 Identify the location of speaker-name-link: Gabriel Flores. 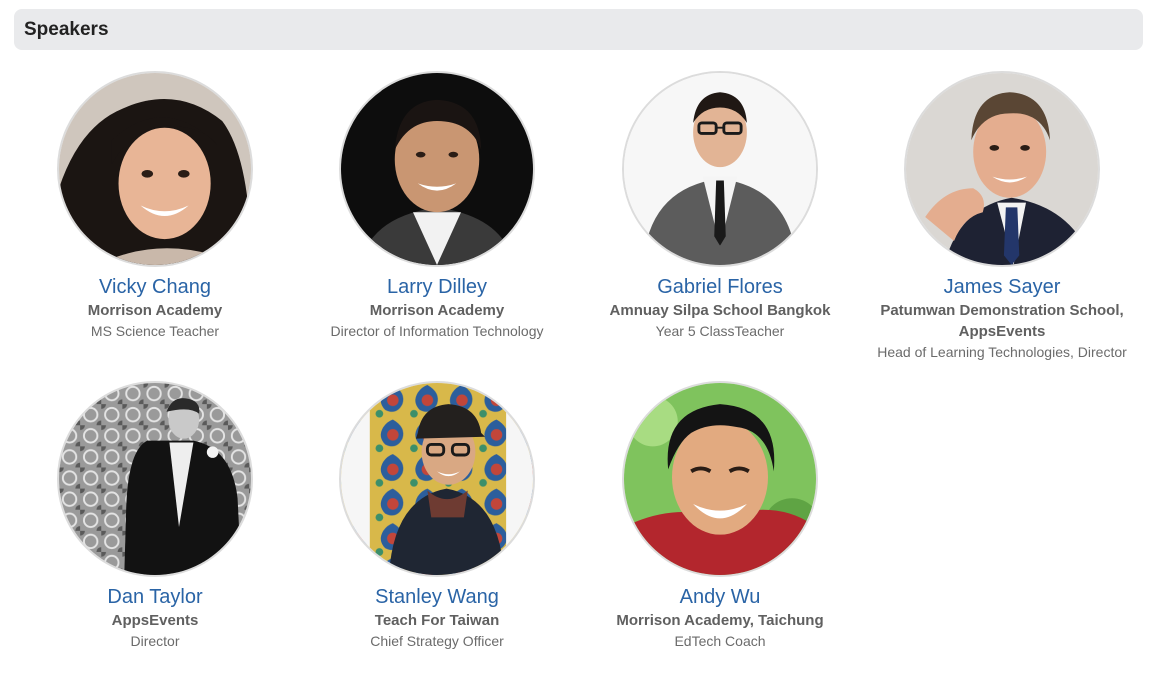
(720, 287).